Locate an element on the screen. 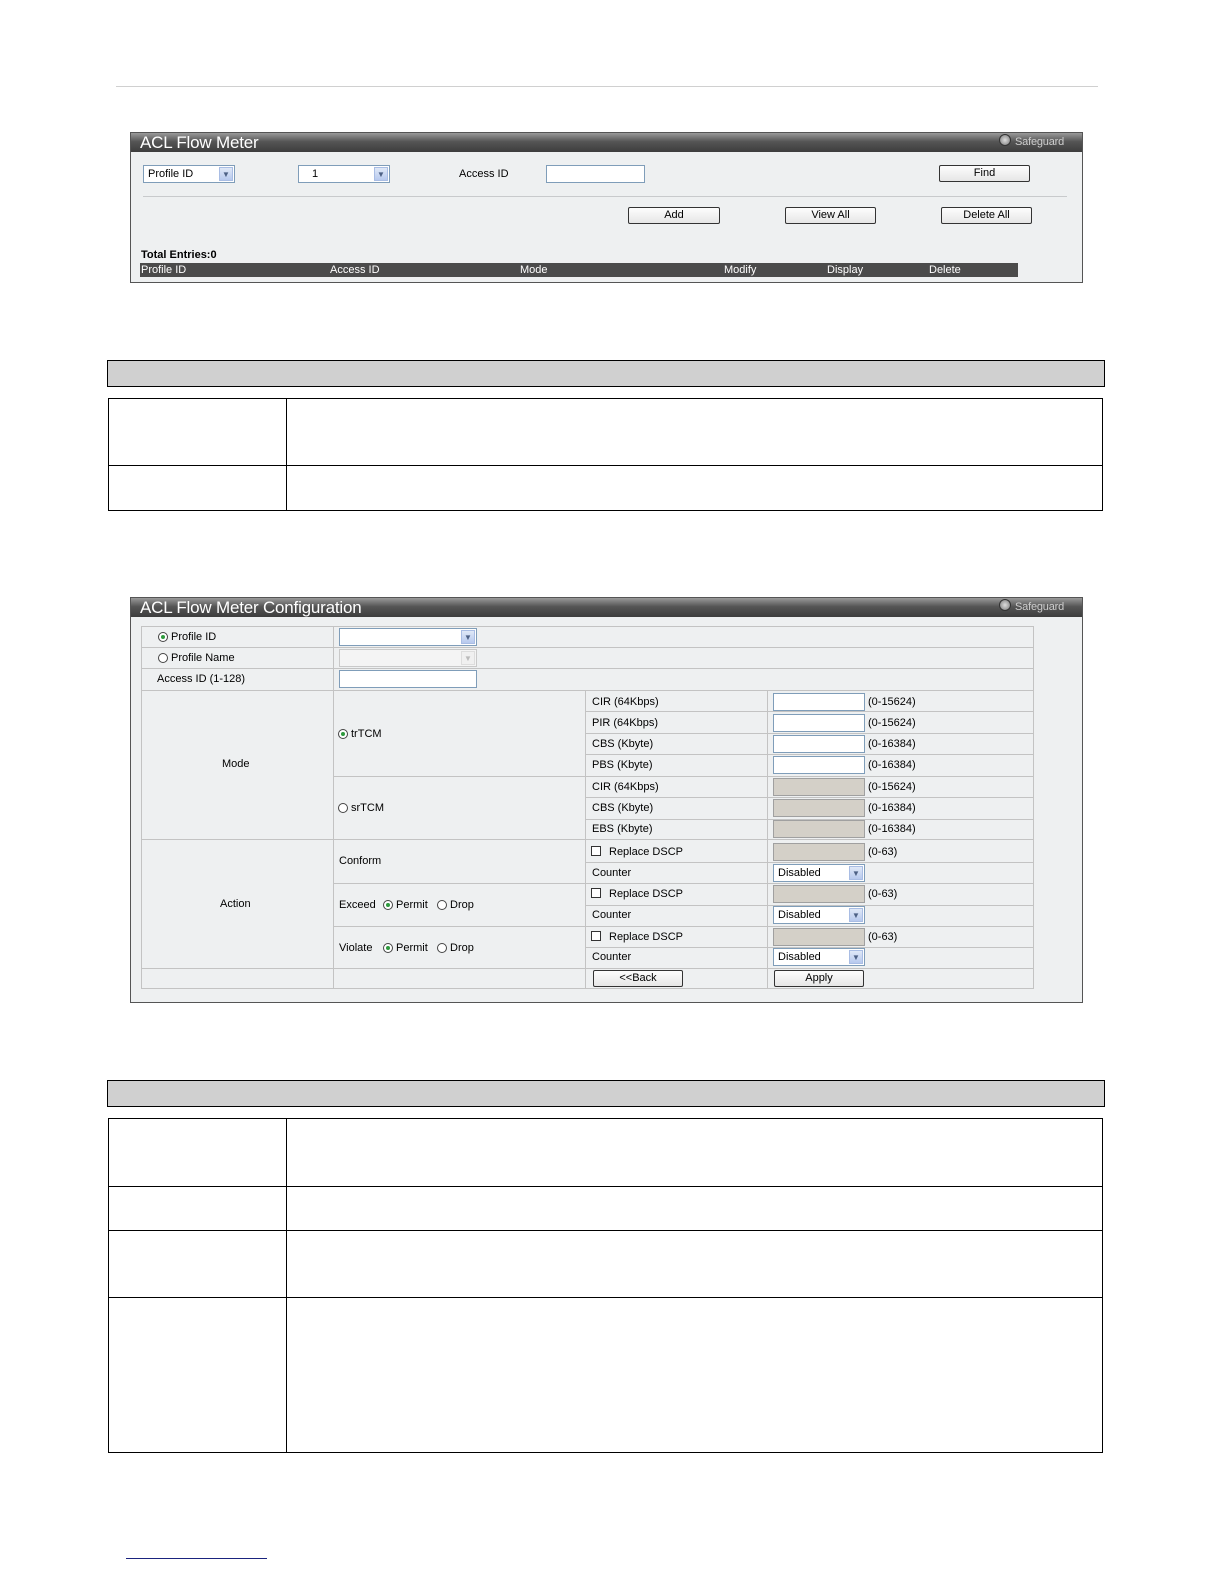 Image resolution: width=1224 pixels, height=1584 pixels. add-button: Add is located at coordinates (674, 215).